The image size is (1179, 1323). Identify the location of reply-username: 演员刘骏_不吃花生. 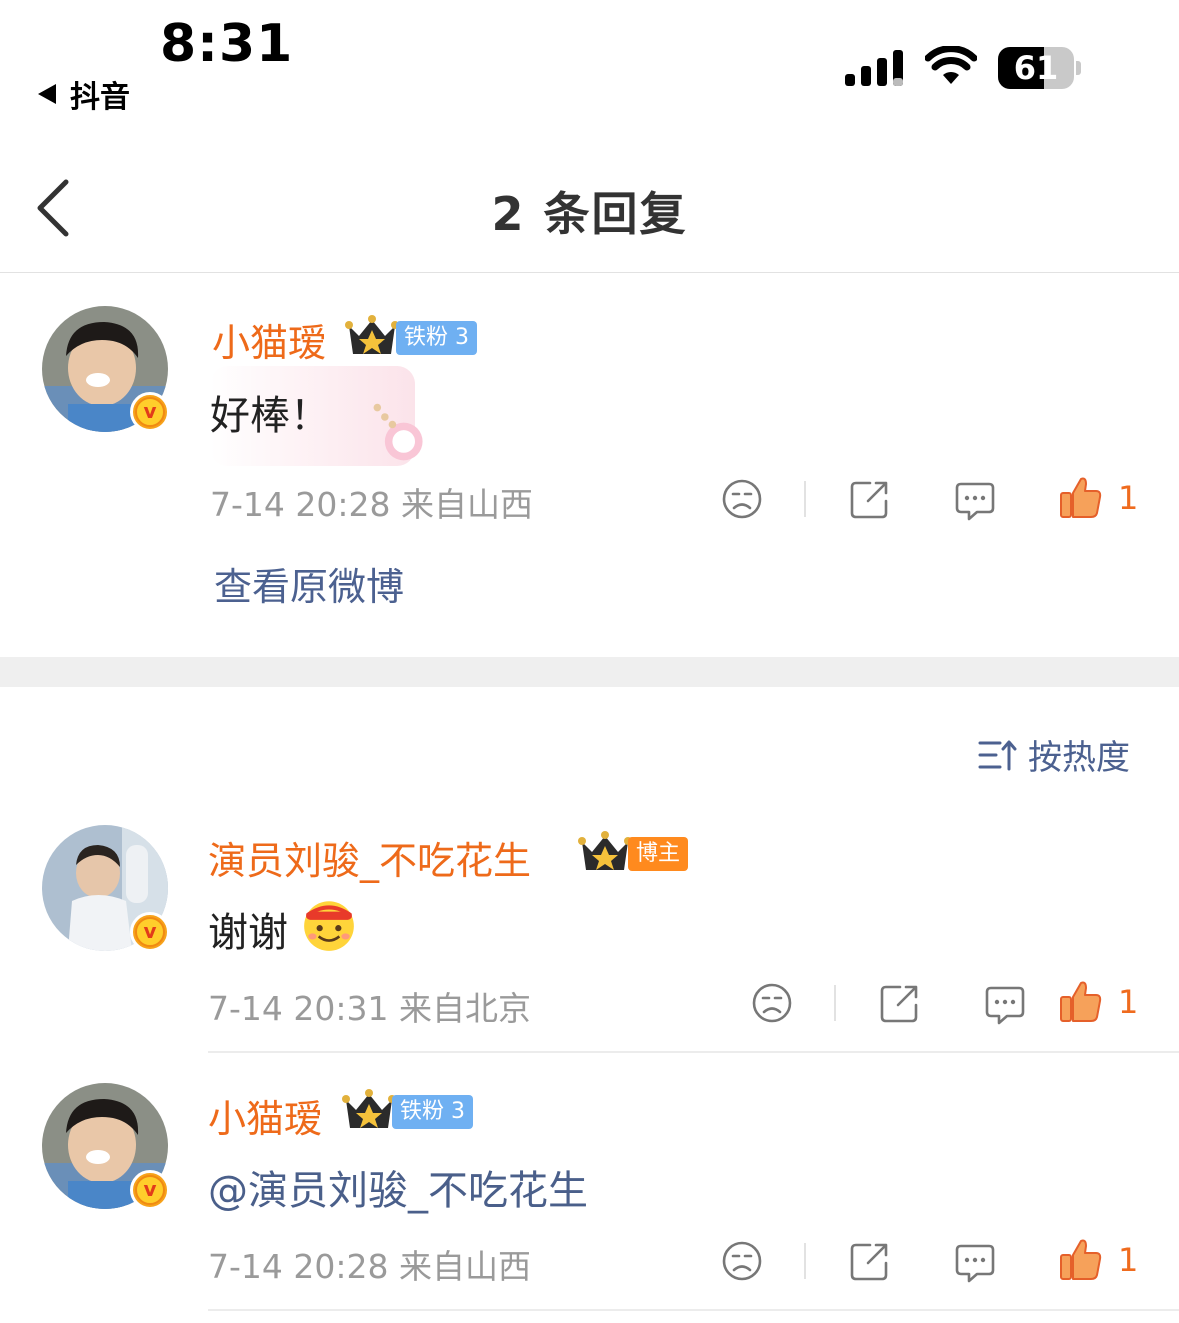
(369, 857).